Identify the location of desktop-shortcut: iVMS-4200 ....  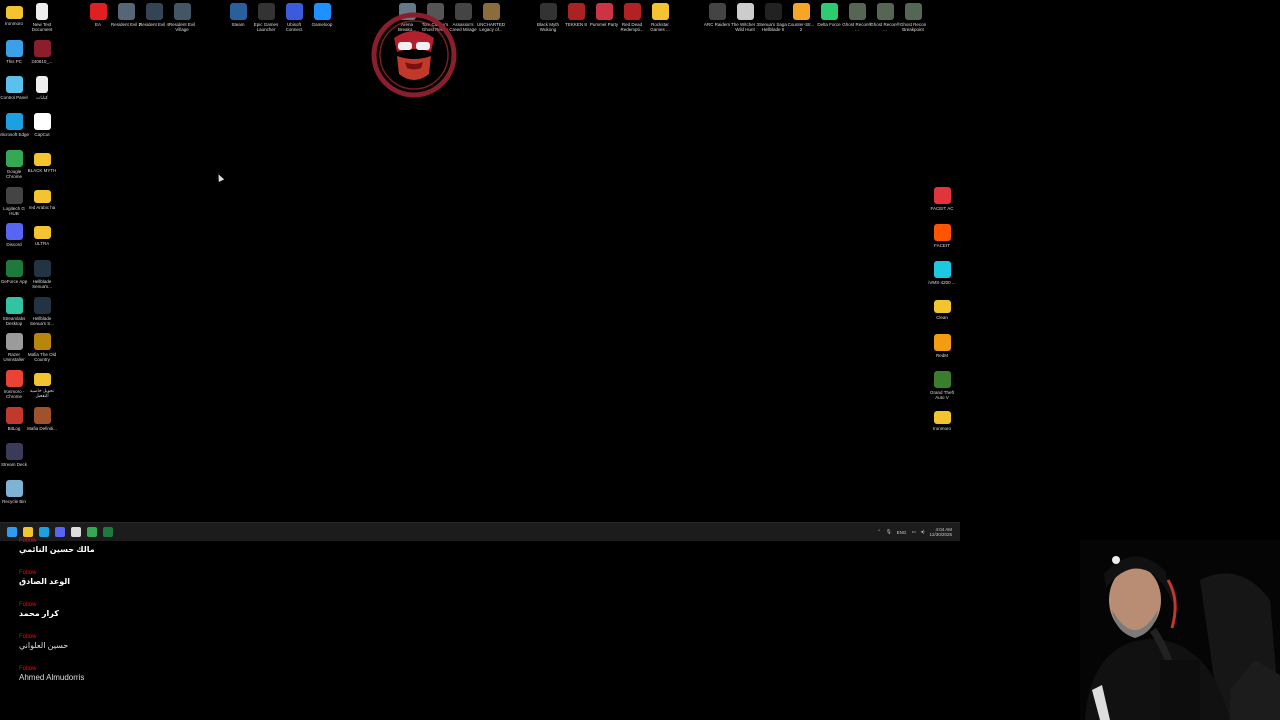
(942, 275).